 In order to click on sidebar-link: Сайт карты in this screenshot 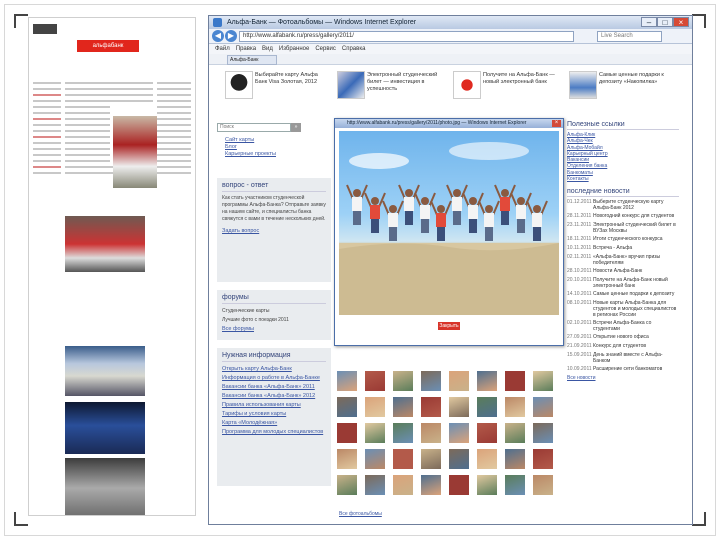, I will do `click(278, 140)`.